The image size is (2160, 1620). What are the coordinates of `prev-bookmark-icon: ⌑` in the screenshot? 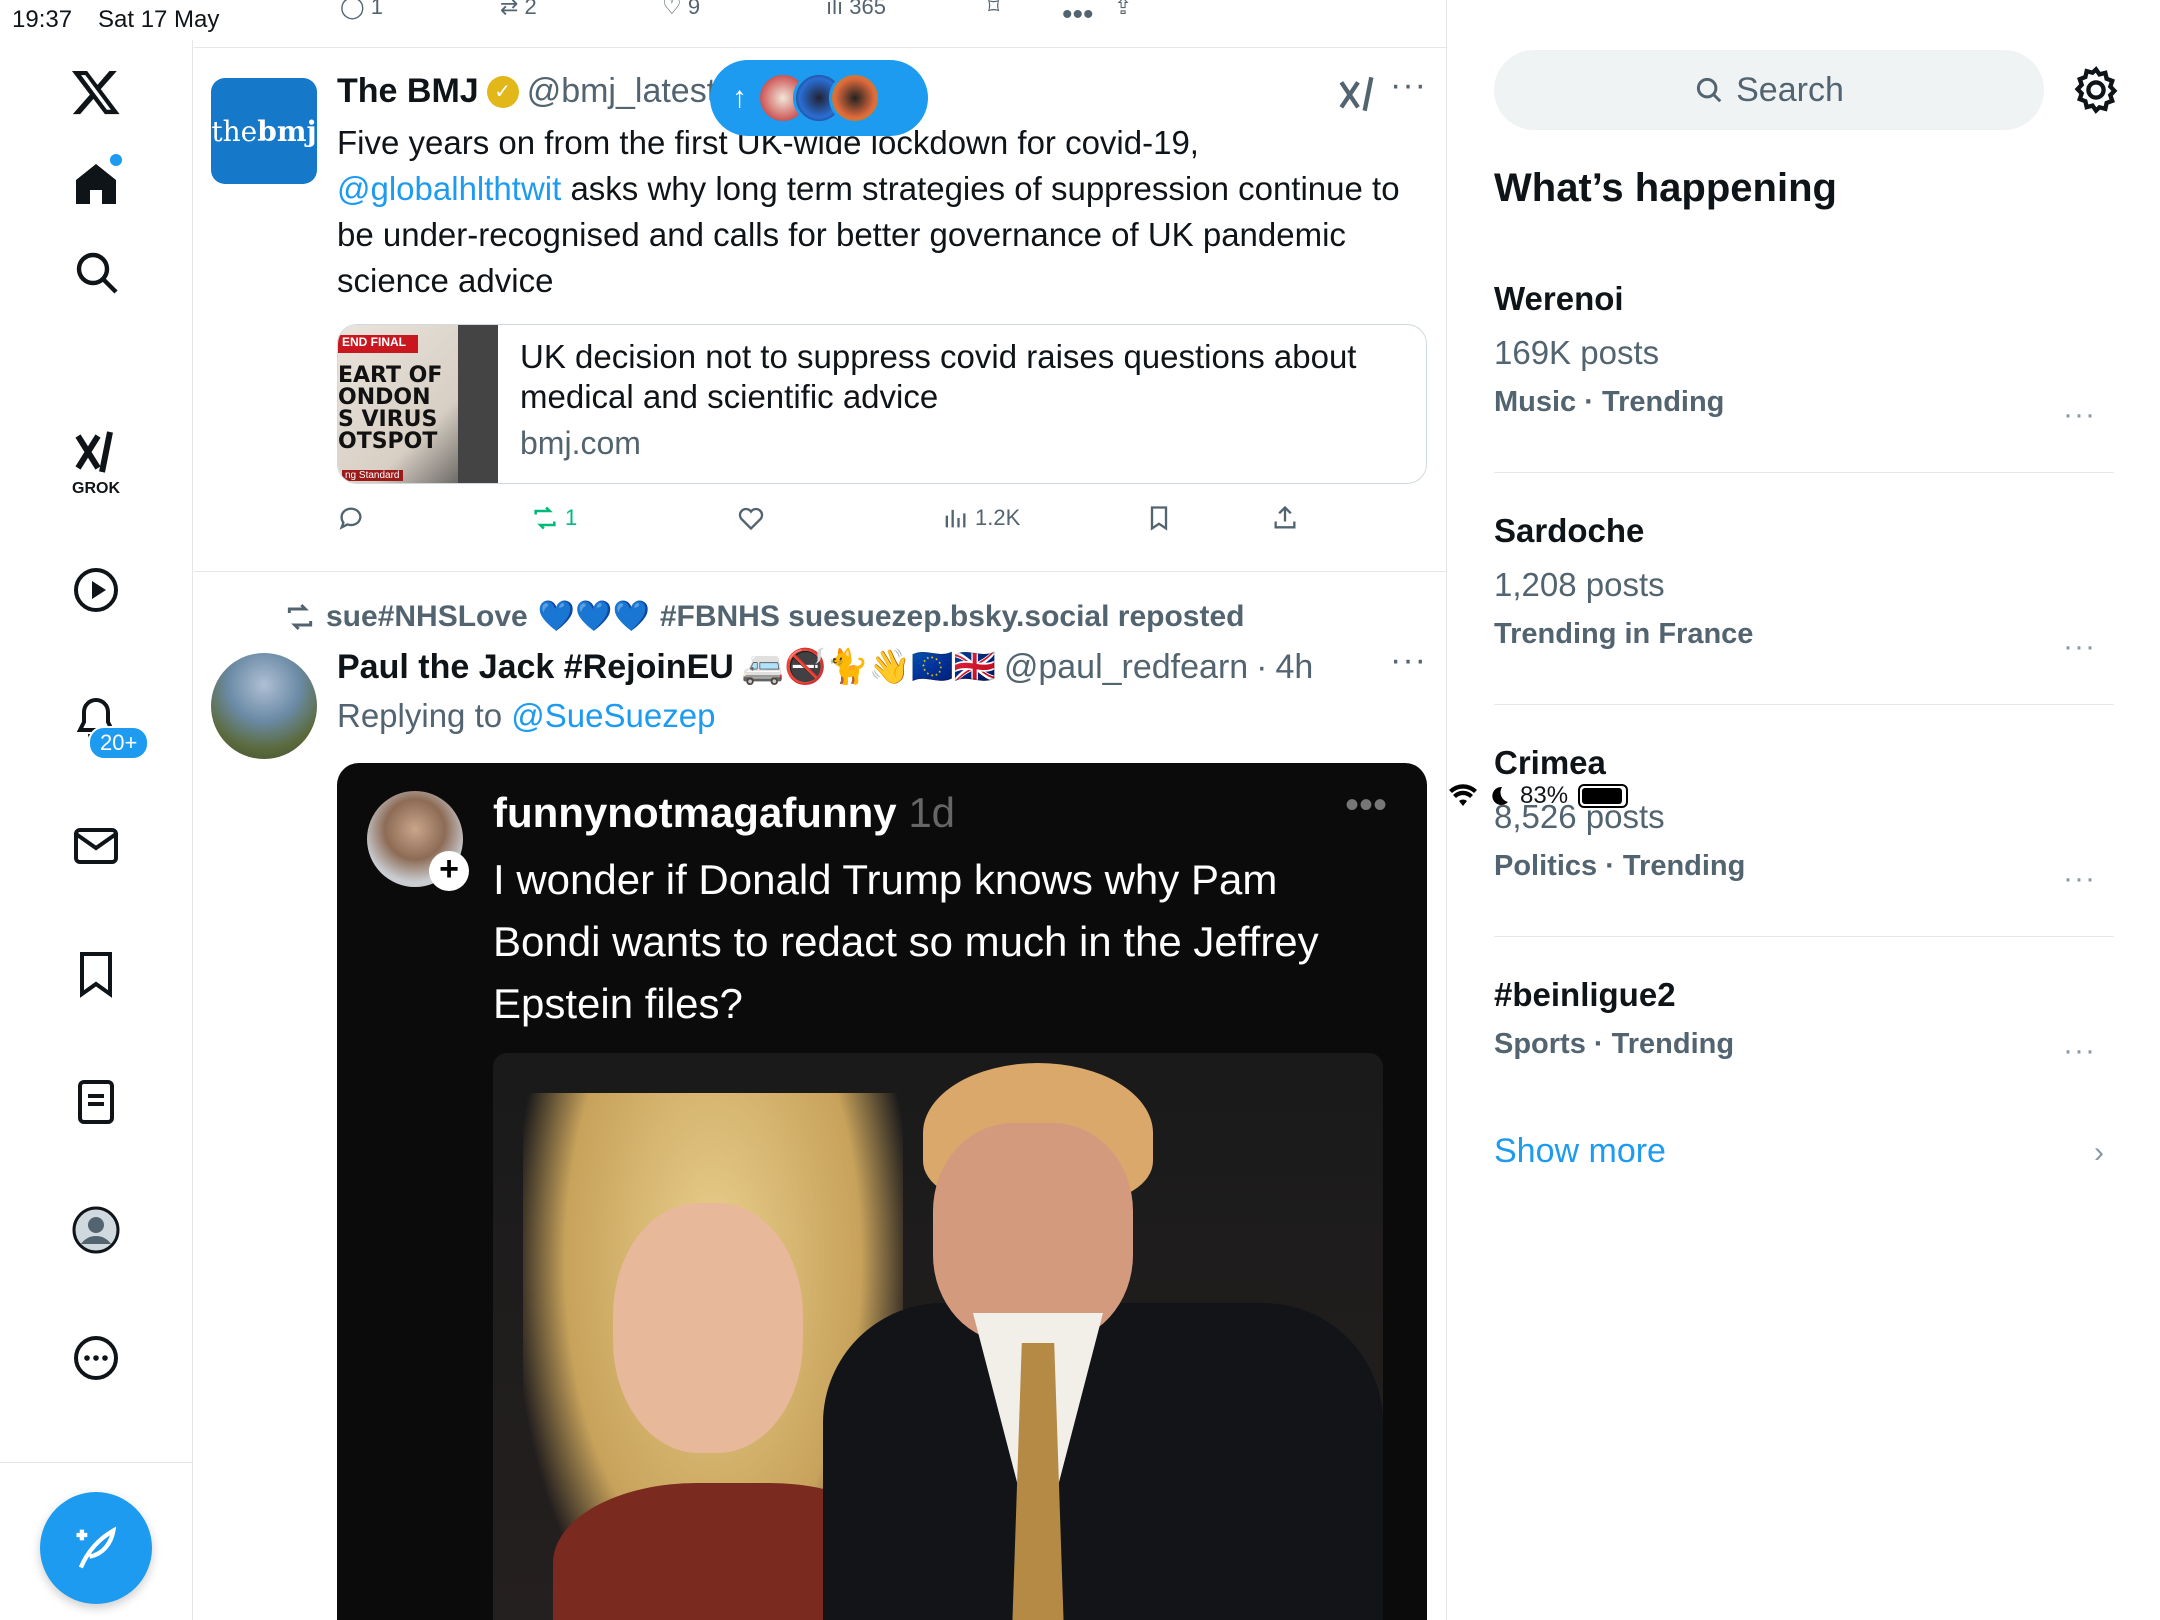 It's located at (993, 10).